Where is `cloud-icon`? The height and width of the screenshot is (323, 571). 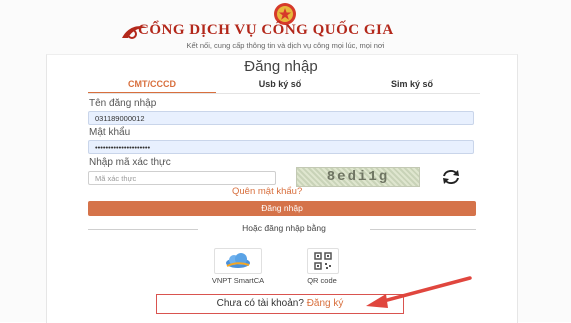 cloud-icon is located at coordinates (238, 260).